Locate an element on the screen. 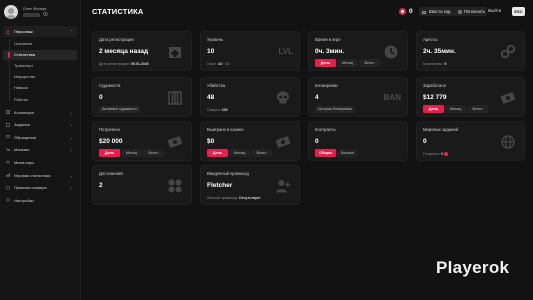 The image size is (533, 300). coin-icon is located at coordinates (446, 154).